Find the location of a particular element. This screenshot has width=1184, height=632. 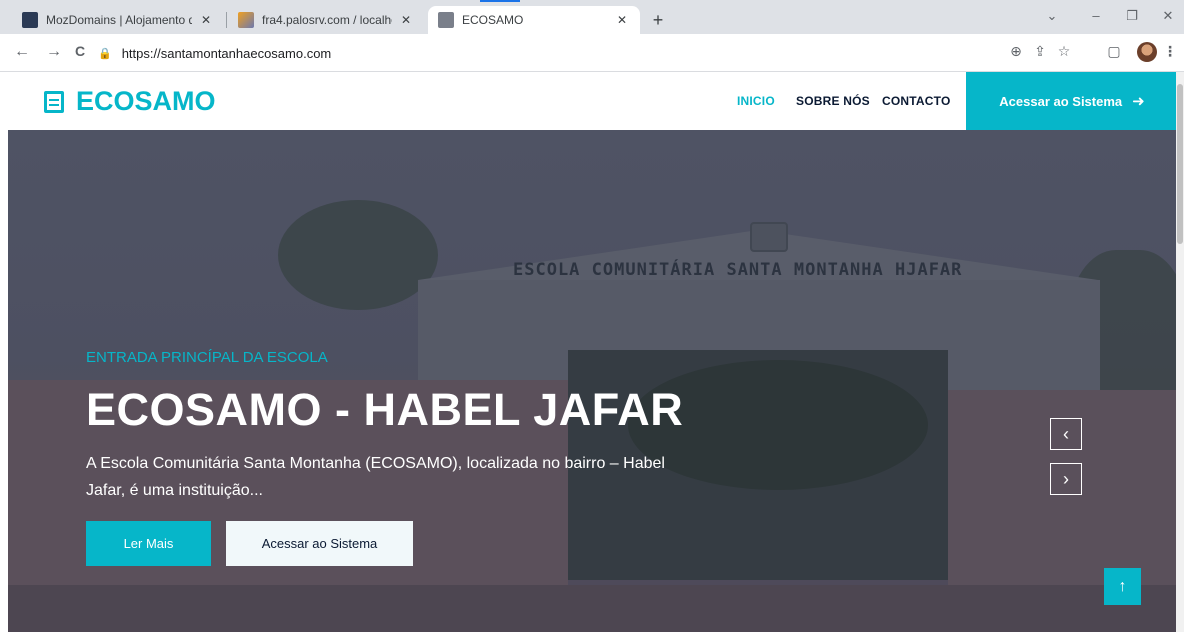

tab-search-chevron-icon: ⌄ is located at coordinates (1052, 16).